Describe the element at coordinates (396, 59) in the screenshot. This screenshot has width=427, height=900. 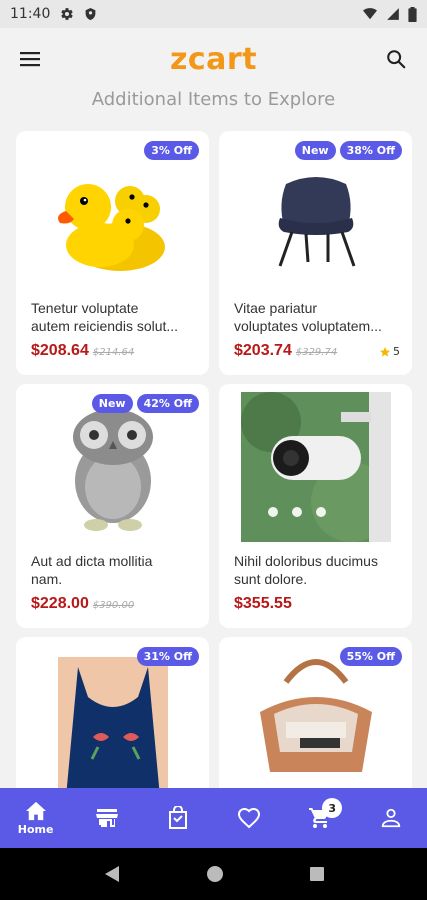
I see `search-icon` at that location.